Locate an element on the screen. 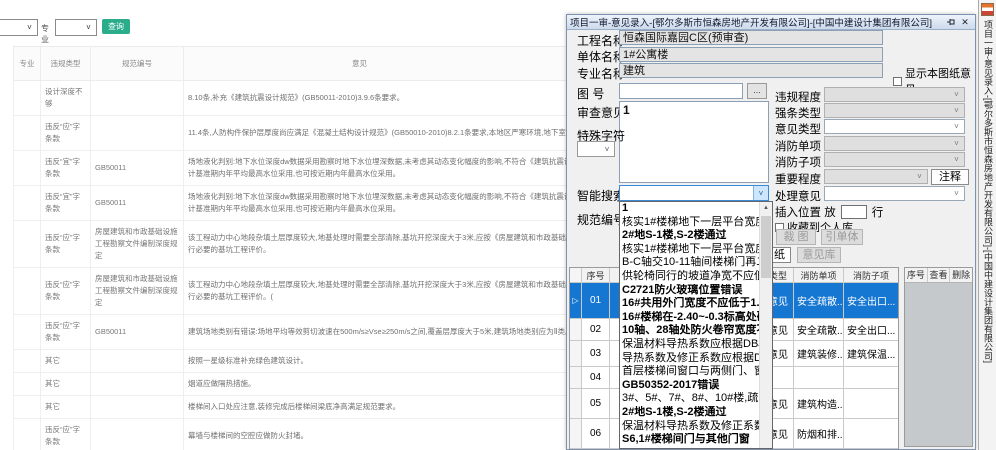 This screenshot has height=450, width=996. dropdown-item: B-C轴交10-11轴间楼梯门再二 is located at coordinates (689, 263).